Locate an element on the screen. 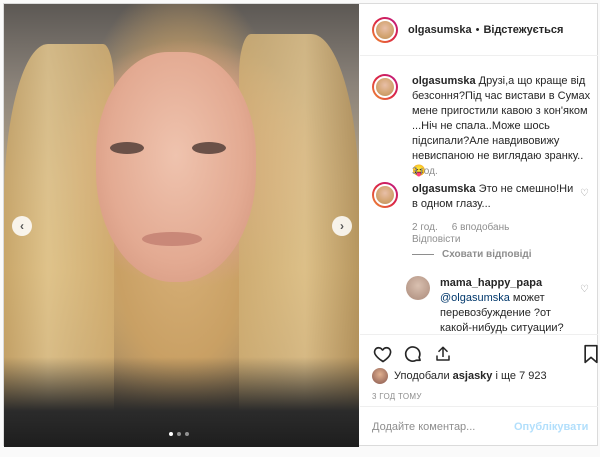 Image resolution: width=600 pixels, height=457 pixels. post-header: olgasumska • Відстежується is located at coordinates (479, 30).